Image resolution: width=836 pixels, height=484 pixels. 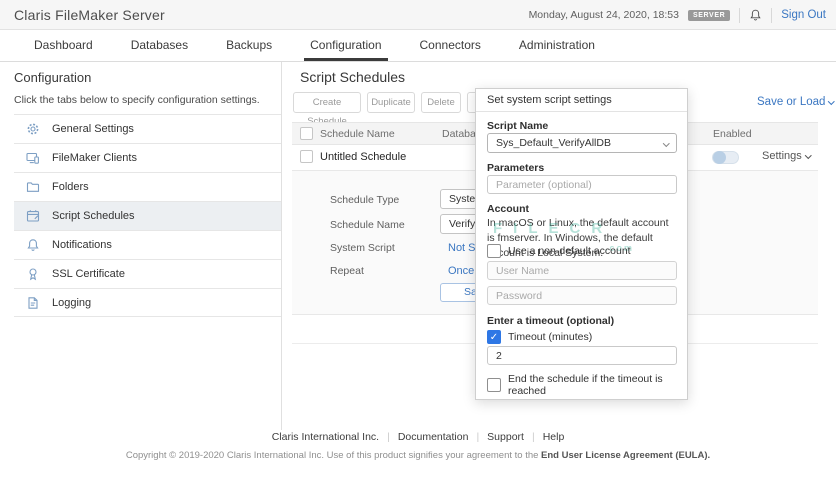 I want to click on parameters-input, so click(x=582, y=184).